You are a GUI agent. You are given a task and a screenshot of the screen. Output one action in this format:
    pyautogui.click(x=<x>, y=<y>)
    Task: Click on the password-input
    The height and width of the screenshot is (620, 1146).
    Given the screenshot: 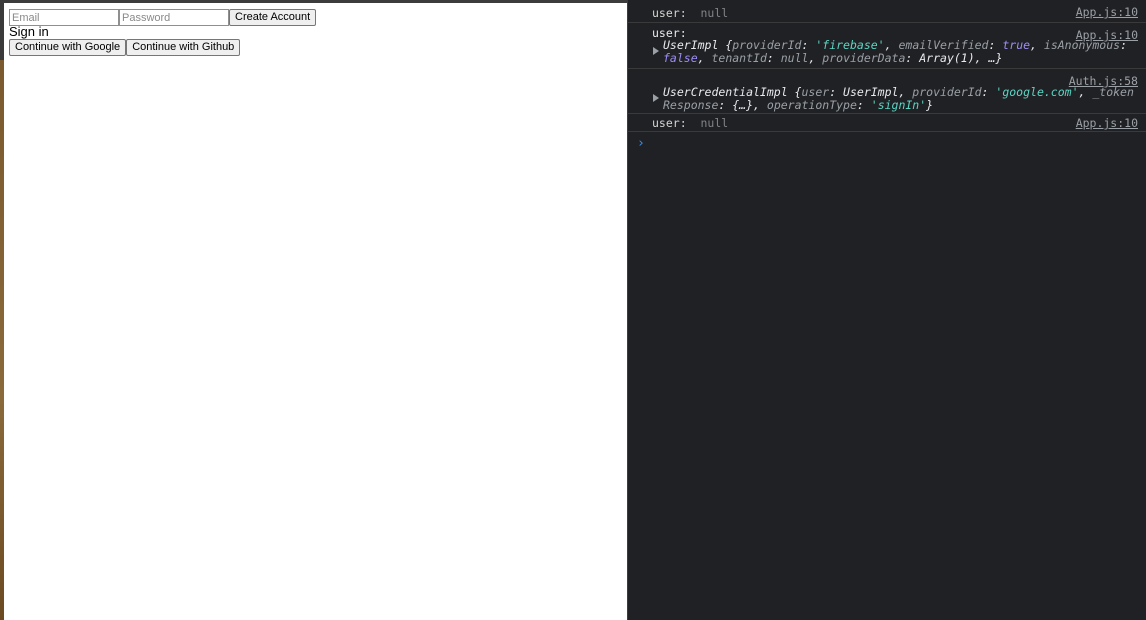 What is the action you would take?
    pyautogui.click(x=174, y=17)
    